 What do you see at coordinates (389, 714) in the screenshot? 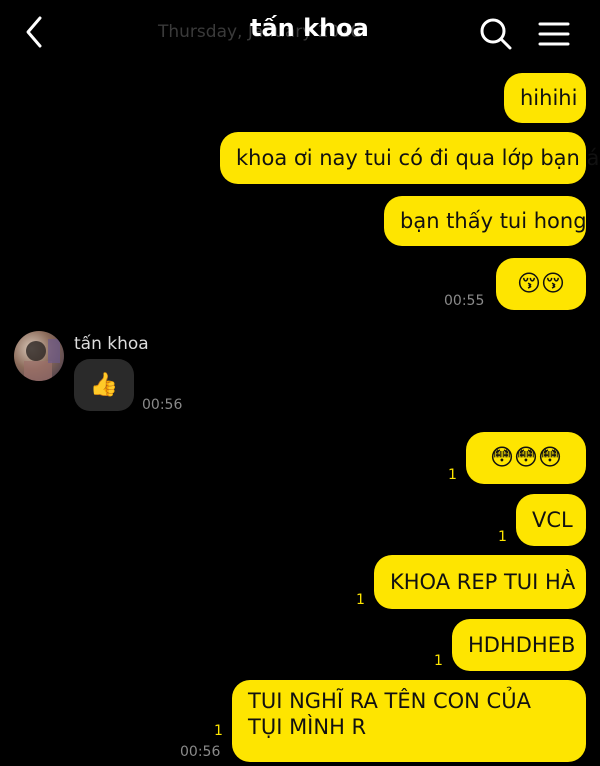
I see `message-text: TUI NGHĨ RA TÊN CON CỦA TỤI MÌNH R` at bounding box center [389, 714].